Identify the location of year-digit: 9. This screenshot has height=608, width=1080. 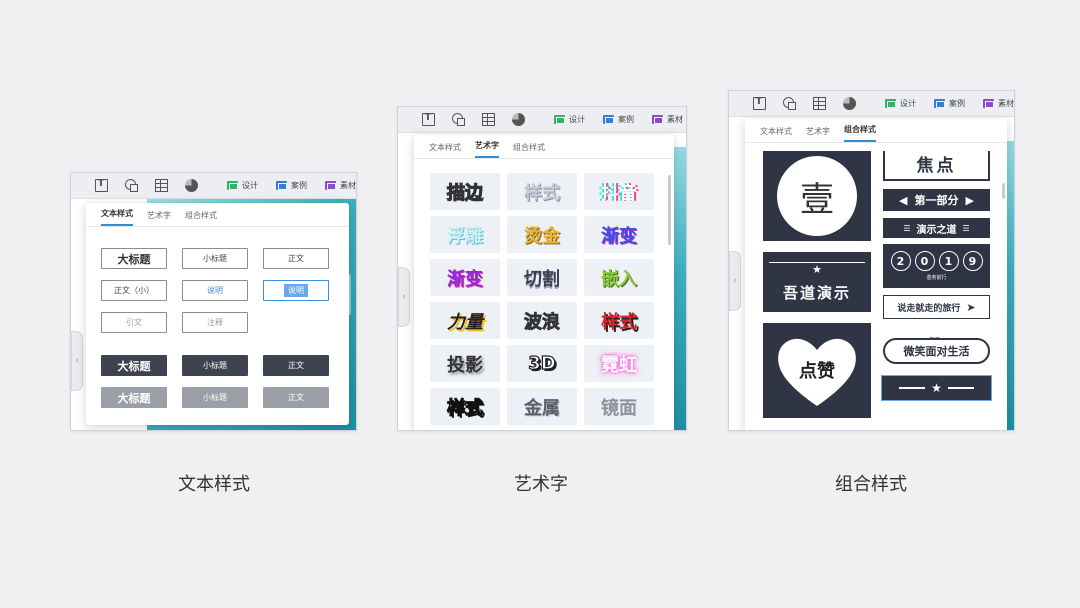
(972, 261).